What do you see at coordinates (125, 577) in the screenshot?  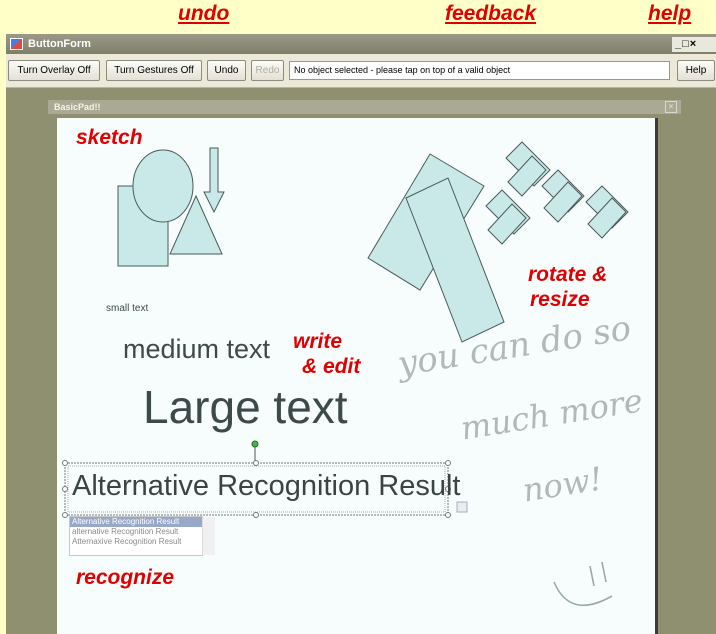 I see `recognize-callout: recognize` at bounding box center [125, 577].